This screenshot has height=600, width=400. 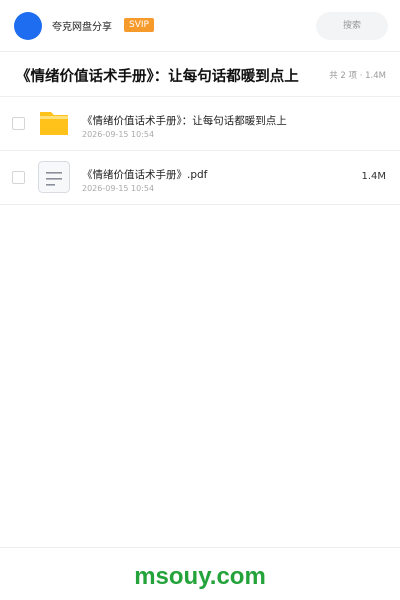 What do you see at coordinates (352, 26) in the screenshot?
I see `search-input: 搜索` at bounding box center [352, 26].